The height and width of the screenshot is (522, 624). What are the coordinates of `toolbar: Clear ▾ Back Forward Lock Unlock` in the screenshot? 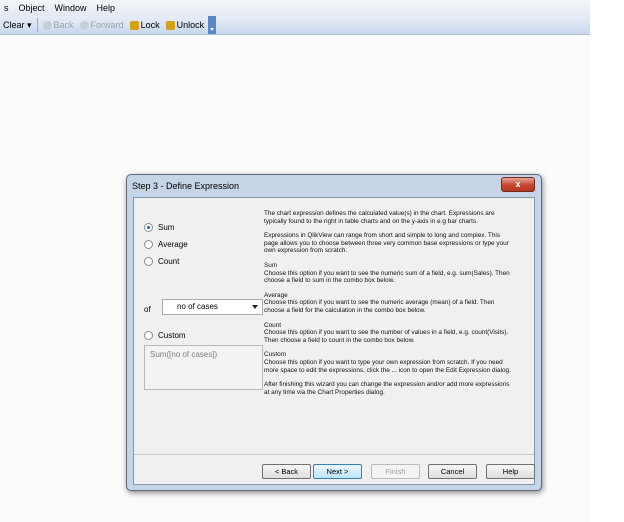 It's located at (295, 25).